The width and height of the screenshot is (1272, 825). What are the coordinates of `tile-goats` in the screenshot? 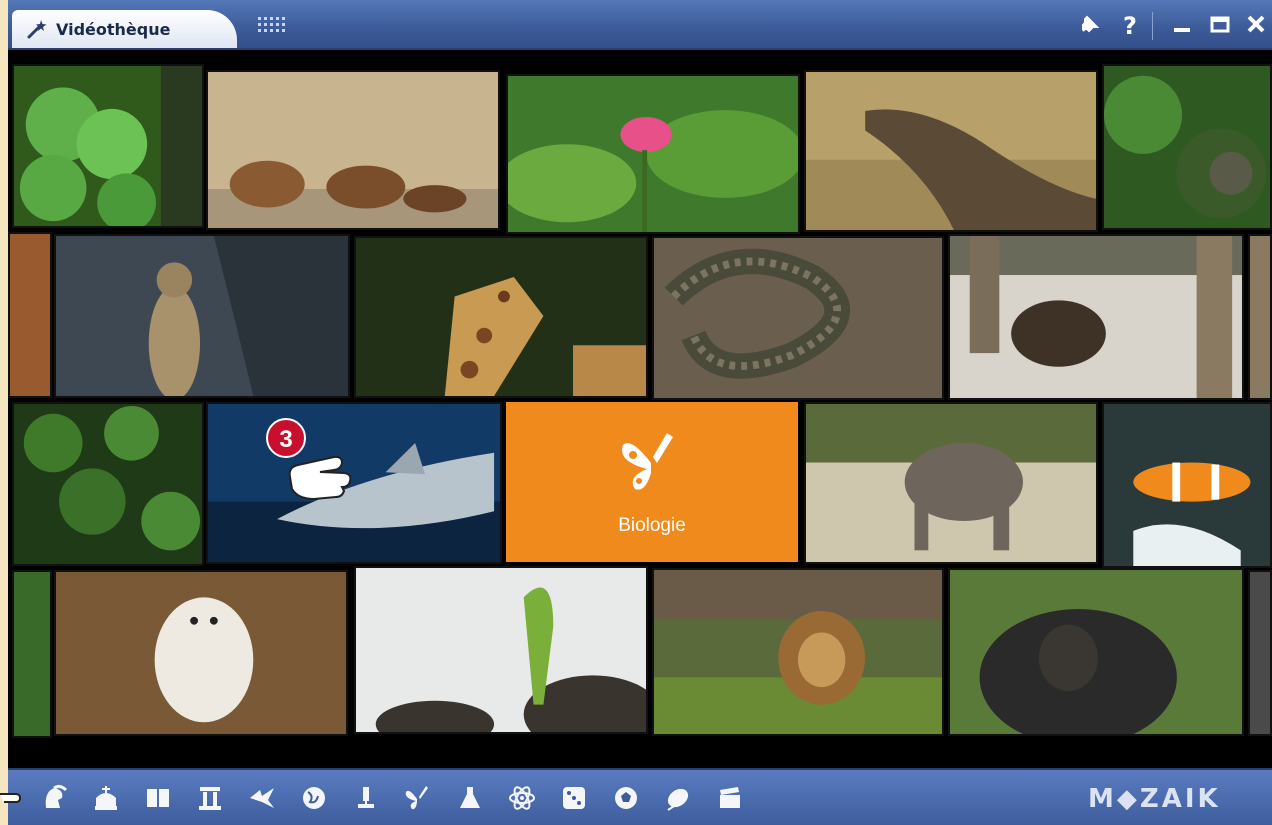 It's located at (353, 150).